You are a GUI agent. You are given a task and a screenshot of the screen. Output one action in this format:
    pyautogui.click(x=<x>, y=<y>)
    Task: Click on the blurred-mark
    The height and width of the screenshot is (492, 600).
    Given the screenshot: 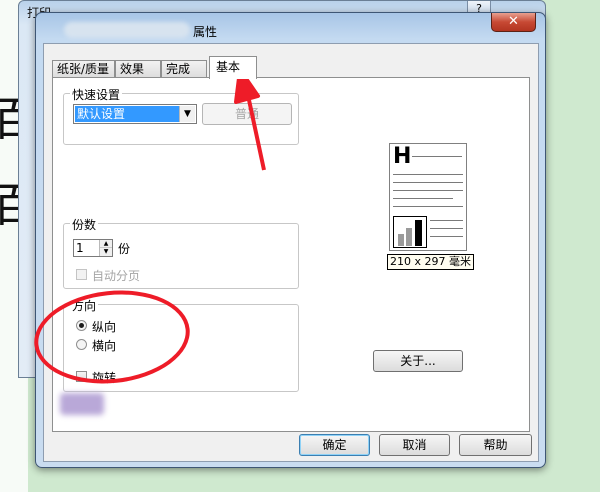 What is the action you would take?
    pyautogui.click(x=82, y=404)
    